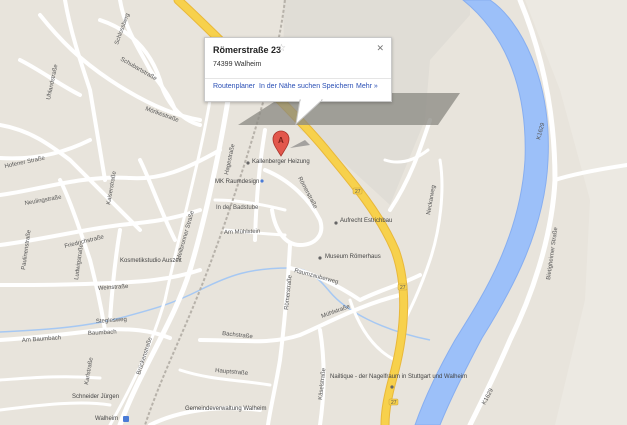 The width and height of the screenshot is (627, 425). I want to click on poi-kallenberger: Kallenberger Heizung, so click(278, 162).